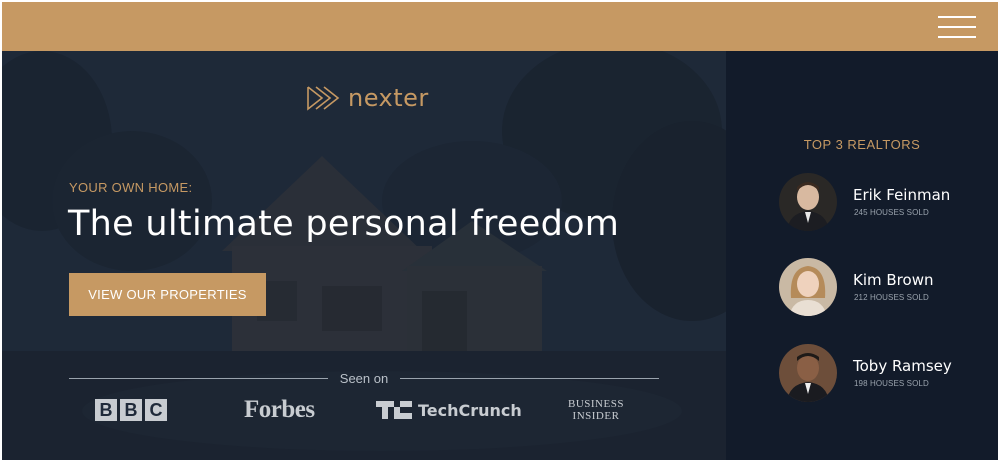 This screenshot has width=1000, height=460. I want to click on realtor-card: Kim Brown 212 houses sold, so click(884, 288).